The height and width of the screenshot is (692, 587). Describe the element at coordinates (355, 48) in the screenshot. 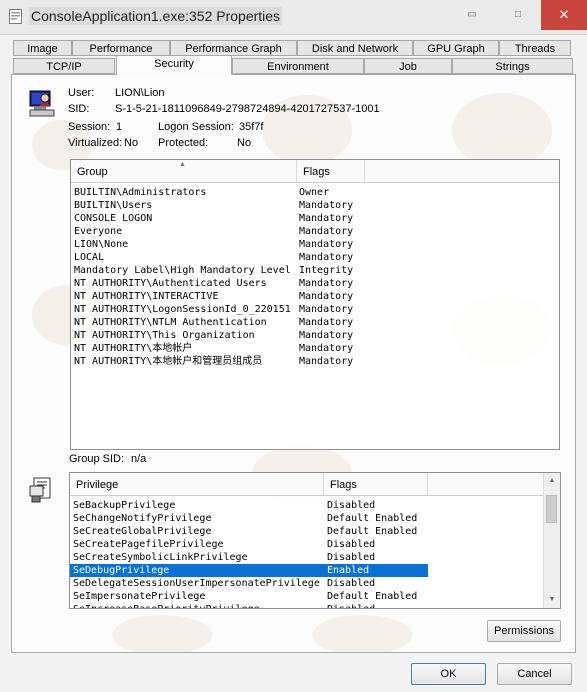

I see `tab-disk-and-network: Disk and Network` at that location.